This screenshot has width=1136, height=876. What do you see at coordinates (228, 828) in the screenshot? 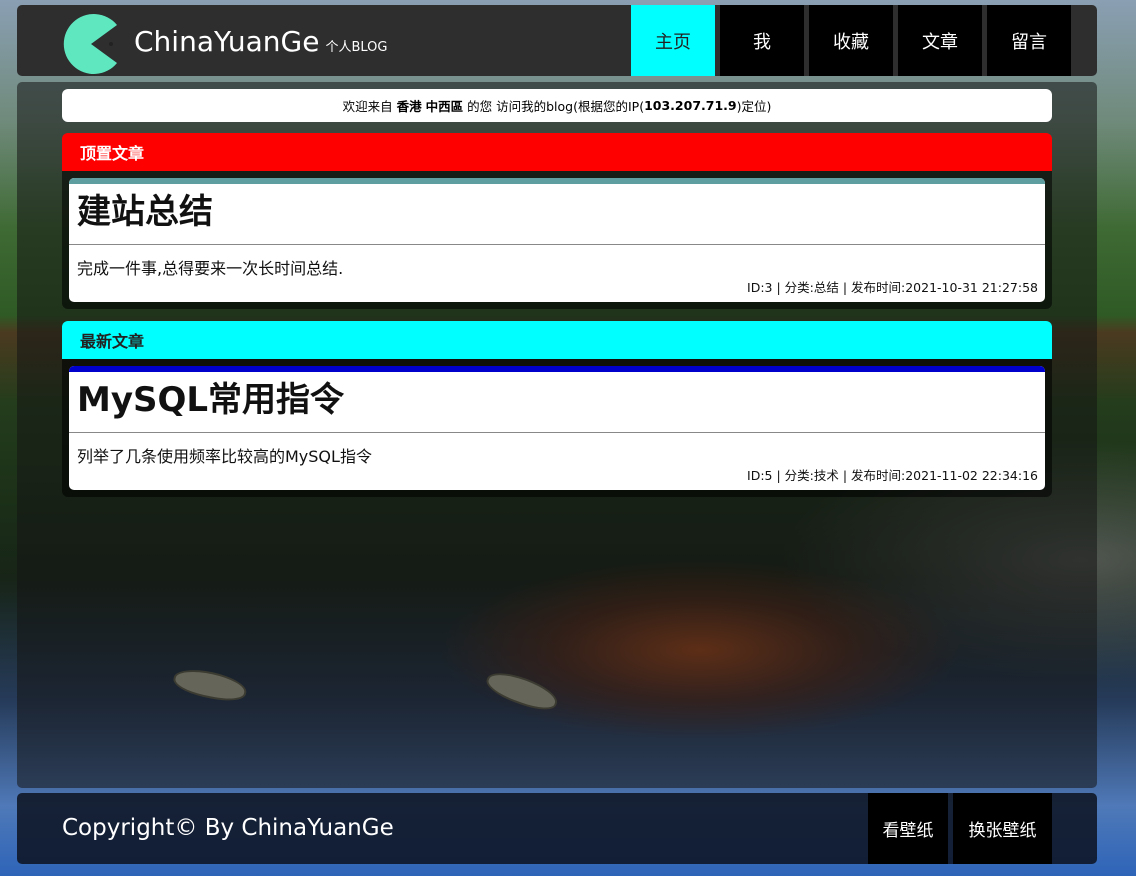
I see `copyright-text: Copyright© By ChinaYuanGe` at bounding box center [228, 828].